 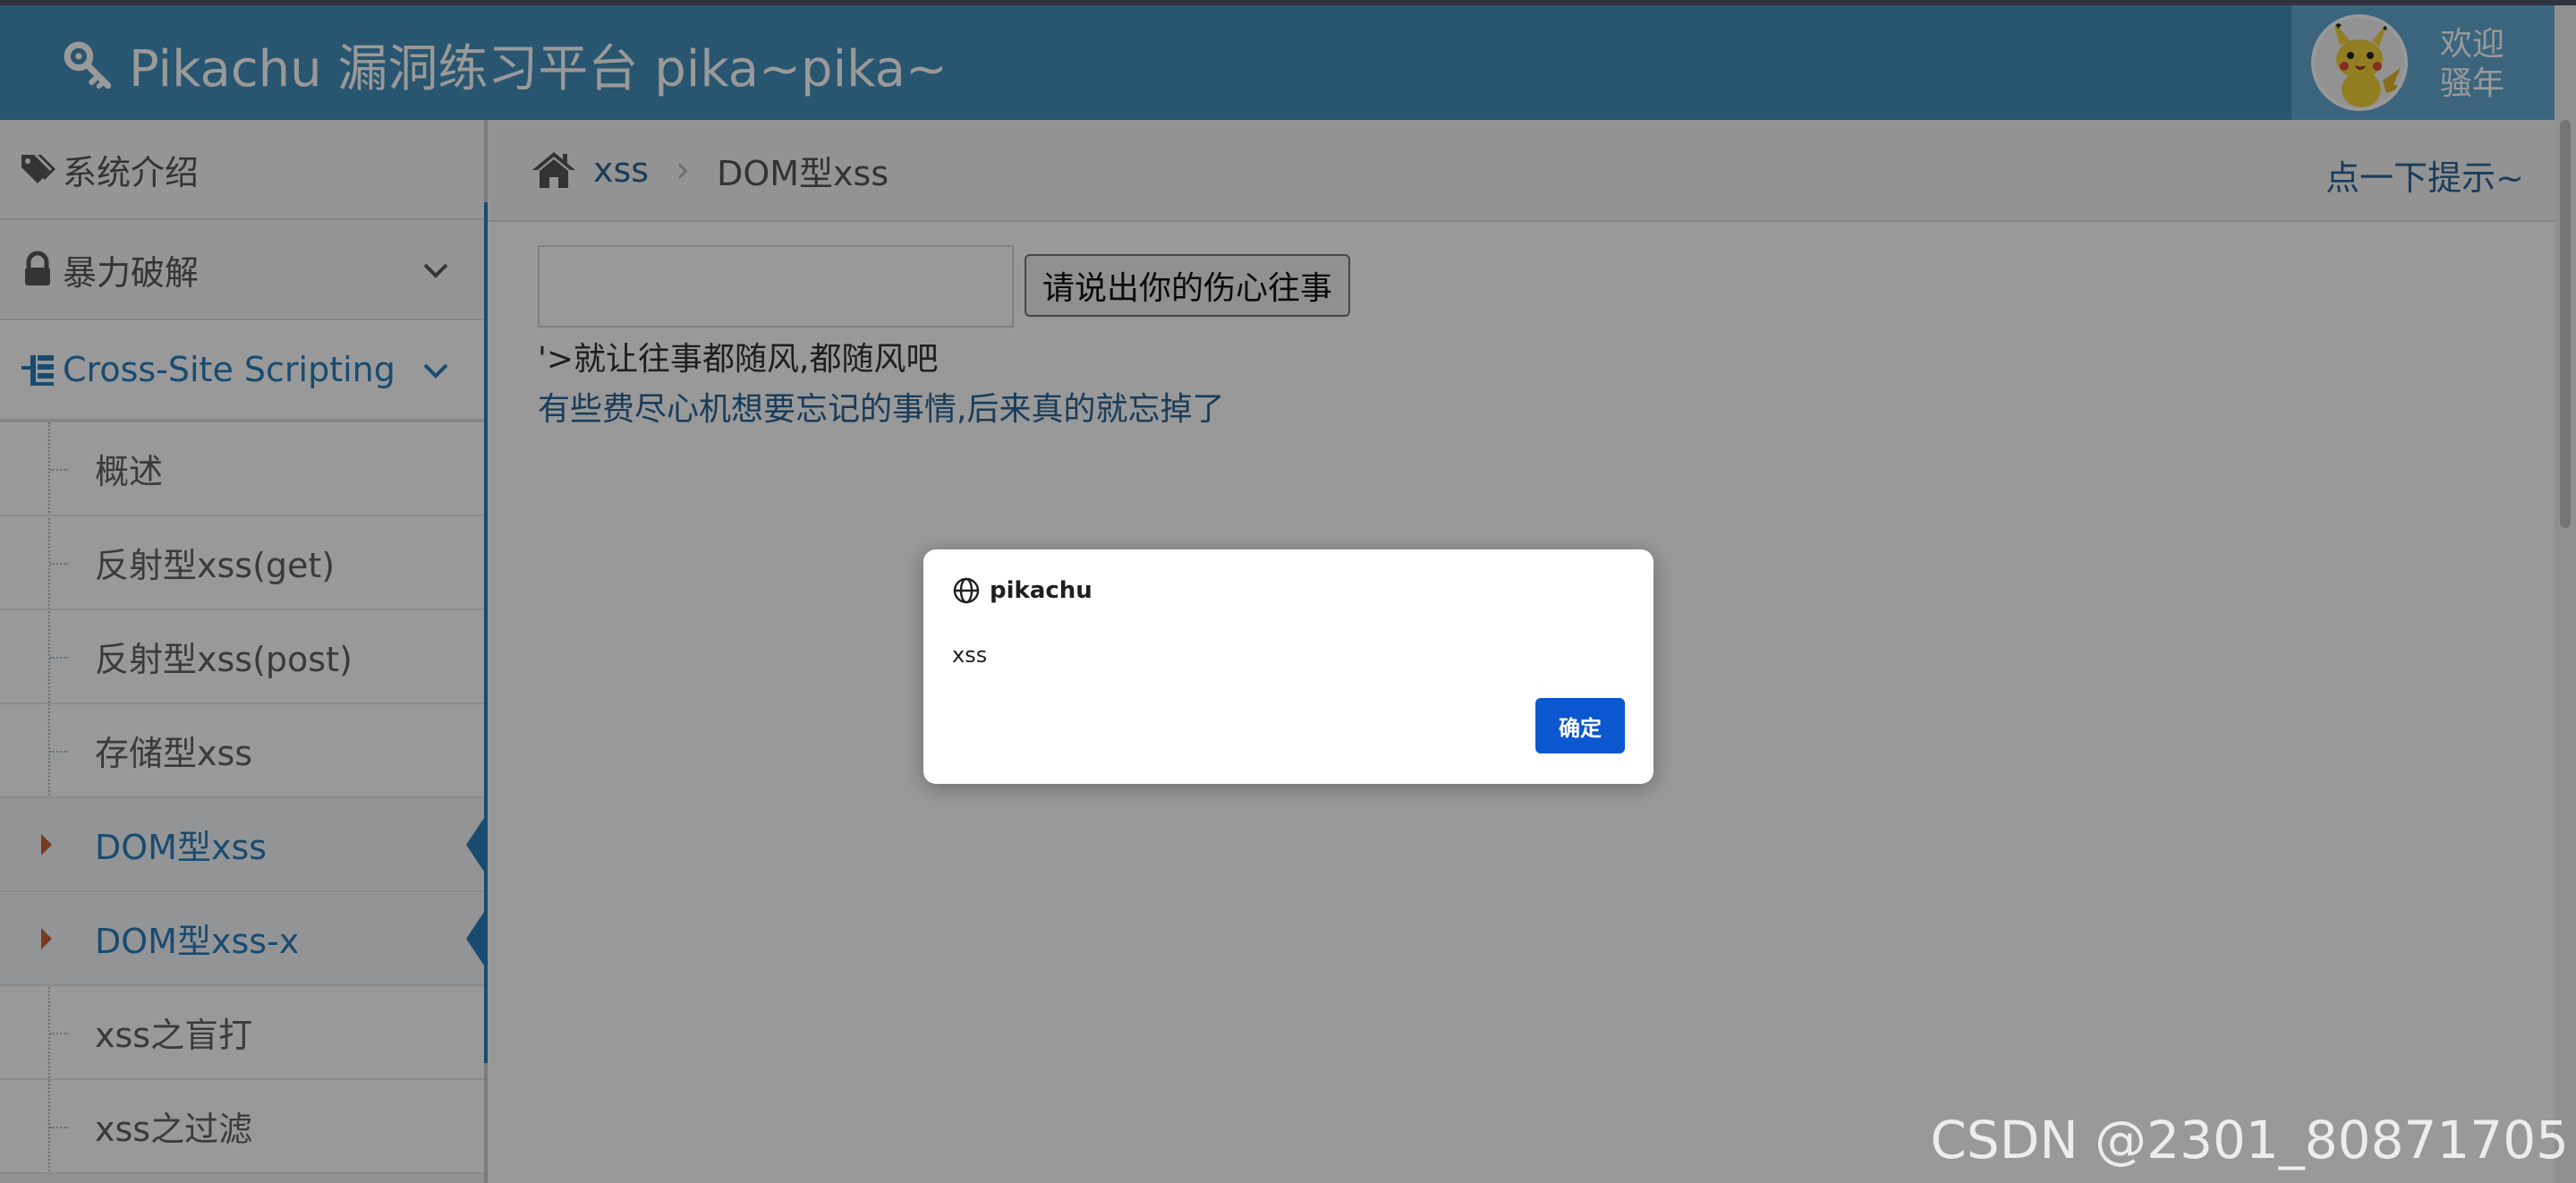 I want to click on alert-ok-button: 确定, so click(x=1580, y=725).